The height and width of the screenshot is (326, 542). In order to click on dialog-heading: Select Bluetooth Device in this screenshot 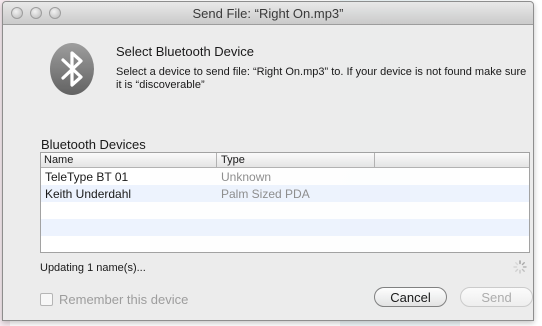, I will do `click(185, 51)`.